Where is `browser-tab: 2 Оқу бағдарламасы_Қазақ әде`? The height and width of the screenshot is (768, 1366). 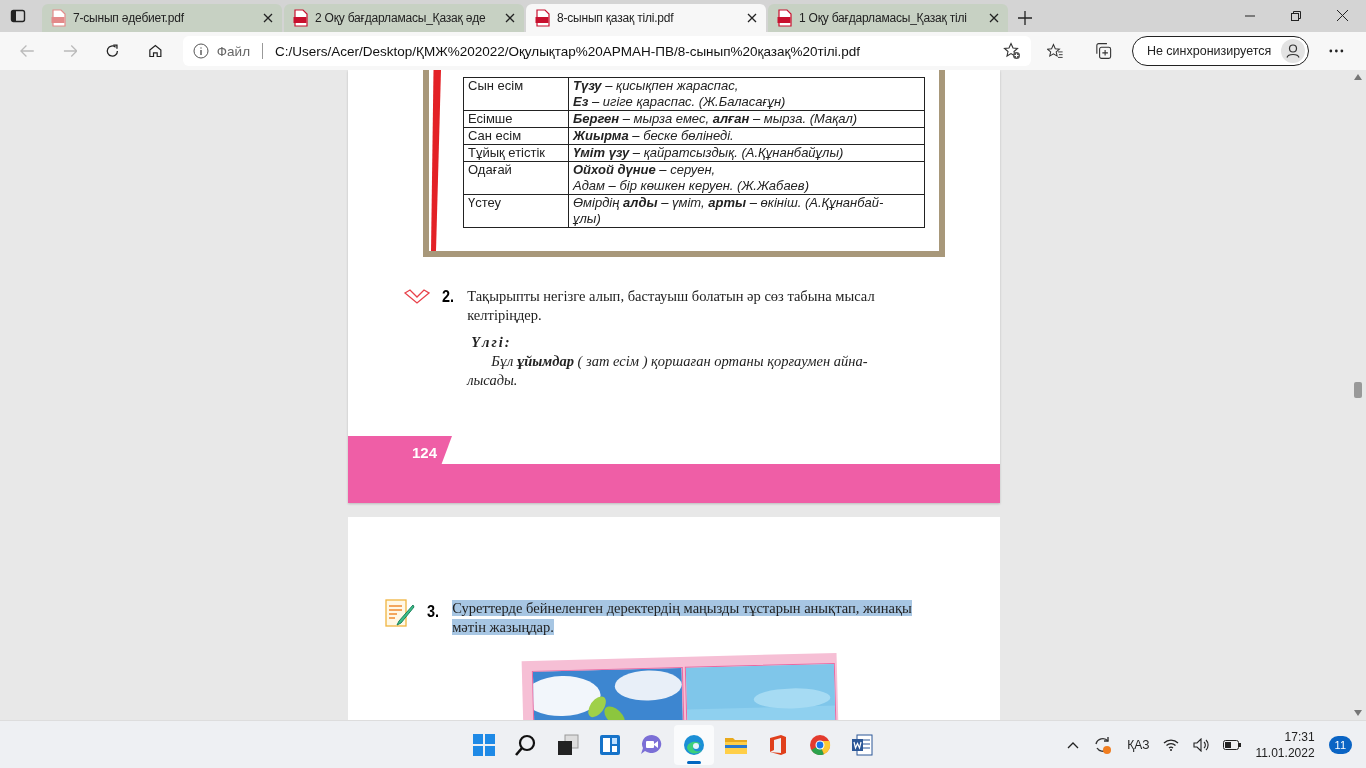
browser-tab: 2 Оқу бағдарламасы_Қазақ әде is located at coordinates (404, 18).